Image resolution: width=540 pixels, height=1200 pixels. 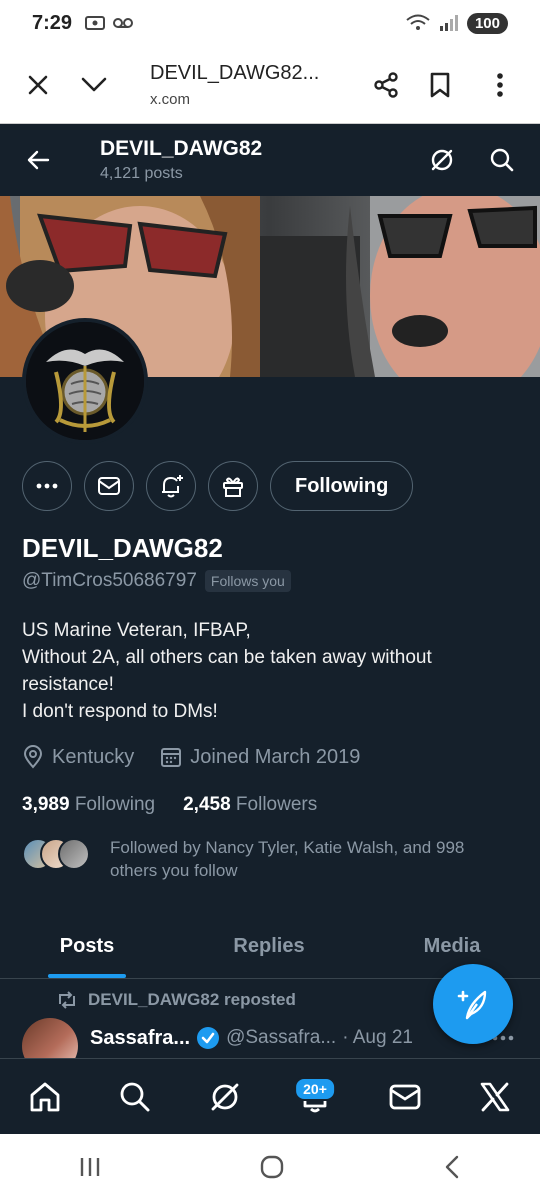 I want to click on nav-notifications: 20+, so click(x=315, y=1097).